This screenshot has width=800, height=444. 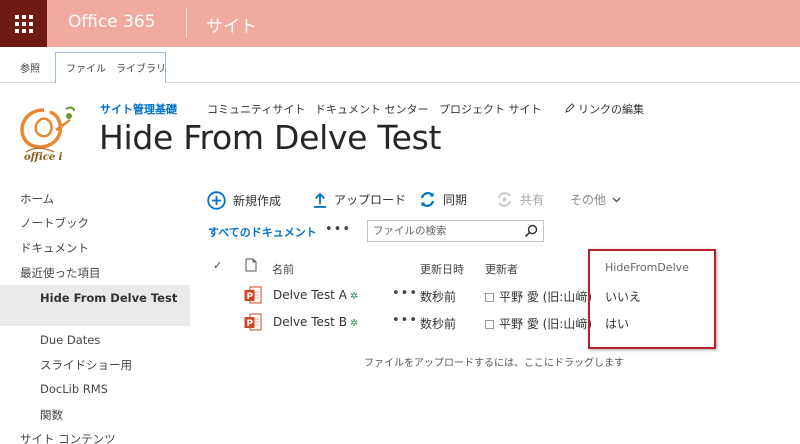 I want to click on new-button: 新規作成, so click(x=244, y=200).